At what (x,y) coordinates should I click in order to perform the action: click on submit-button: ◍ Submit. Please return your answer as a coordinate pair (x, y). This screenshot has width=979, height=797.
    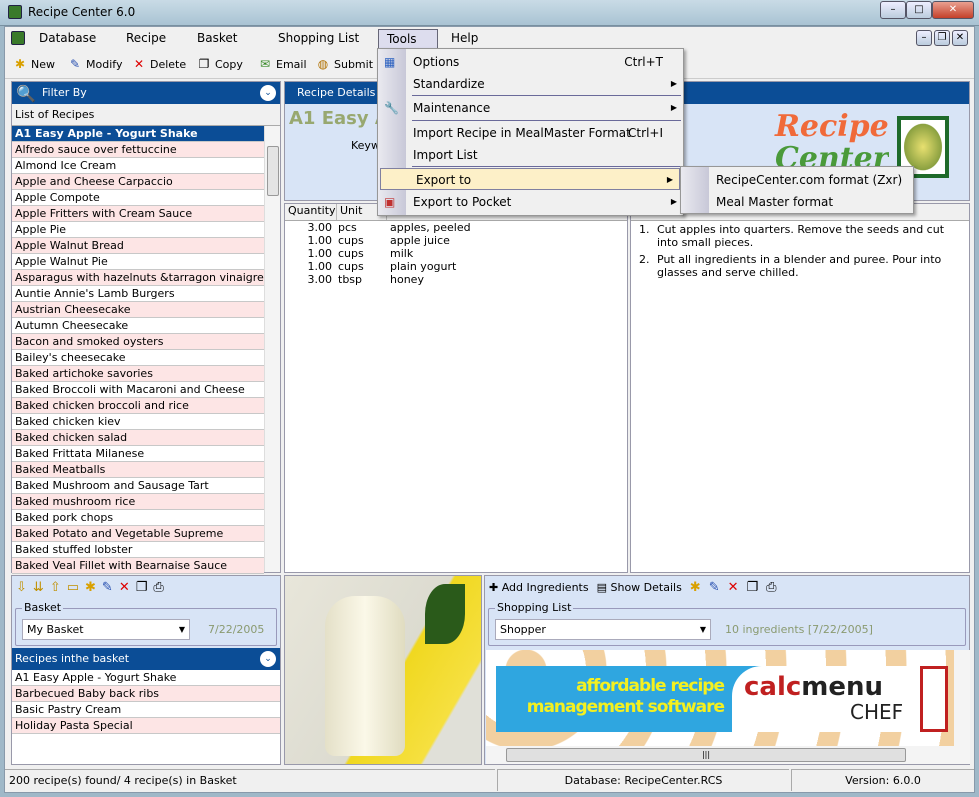
    Looking at the image, I should click on (344, 64).